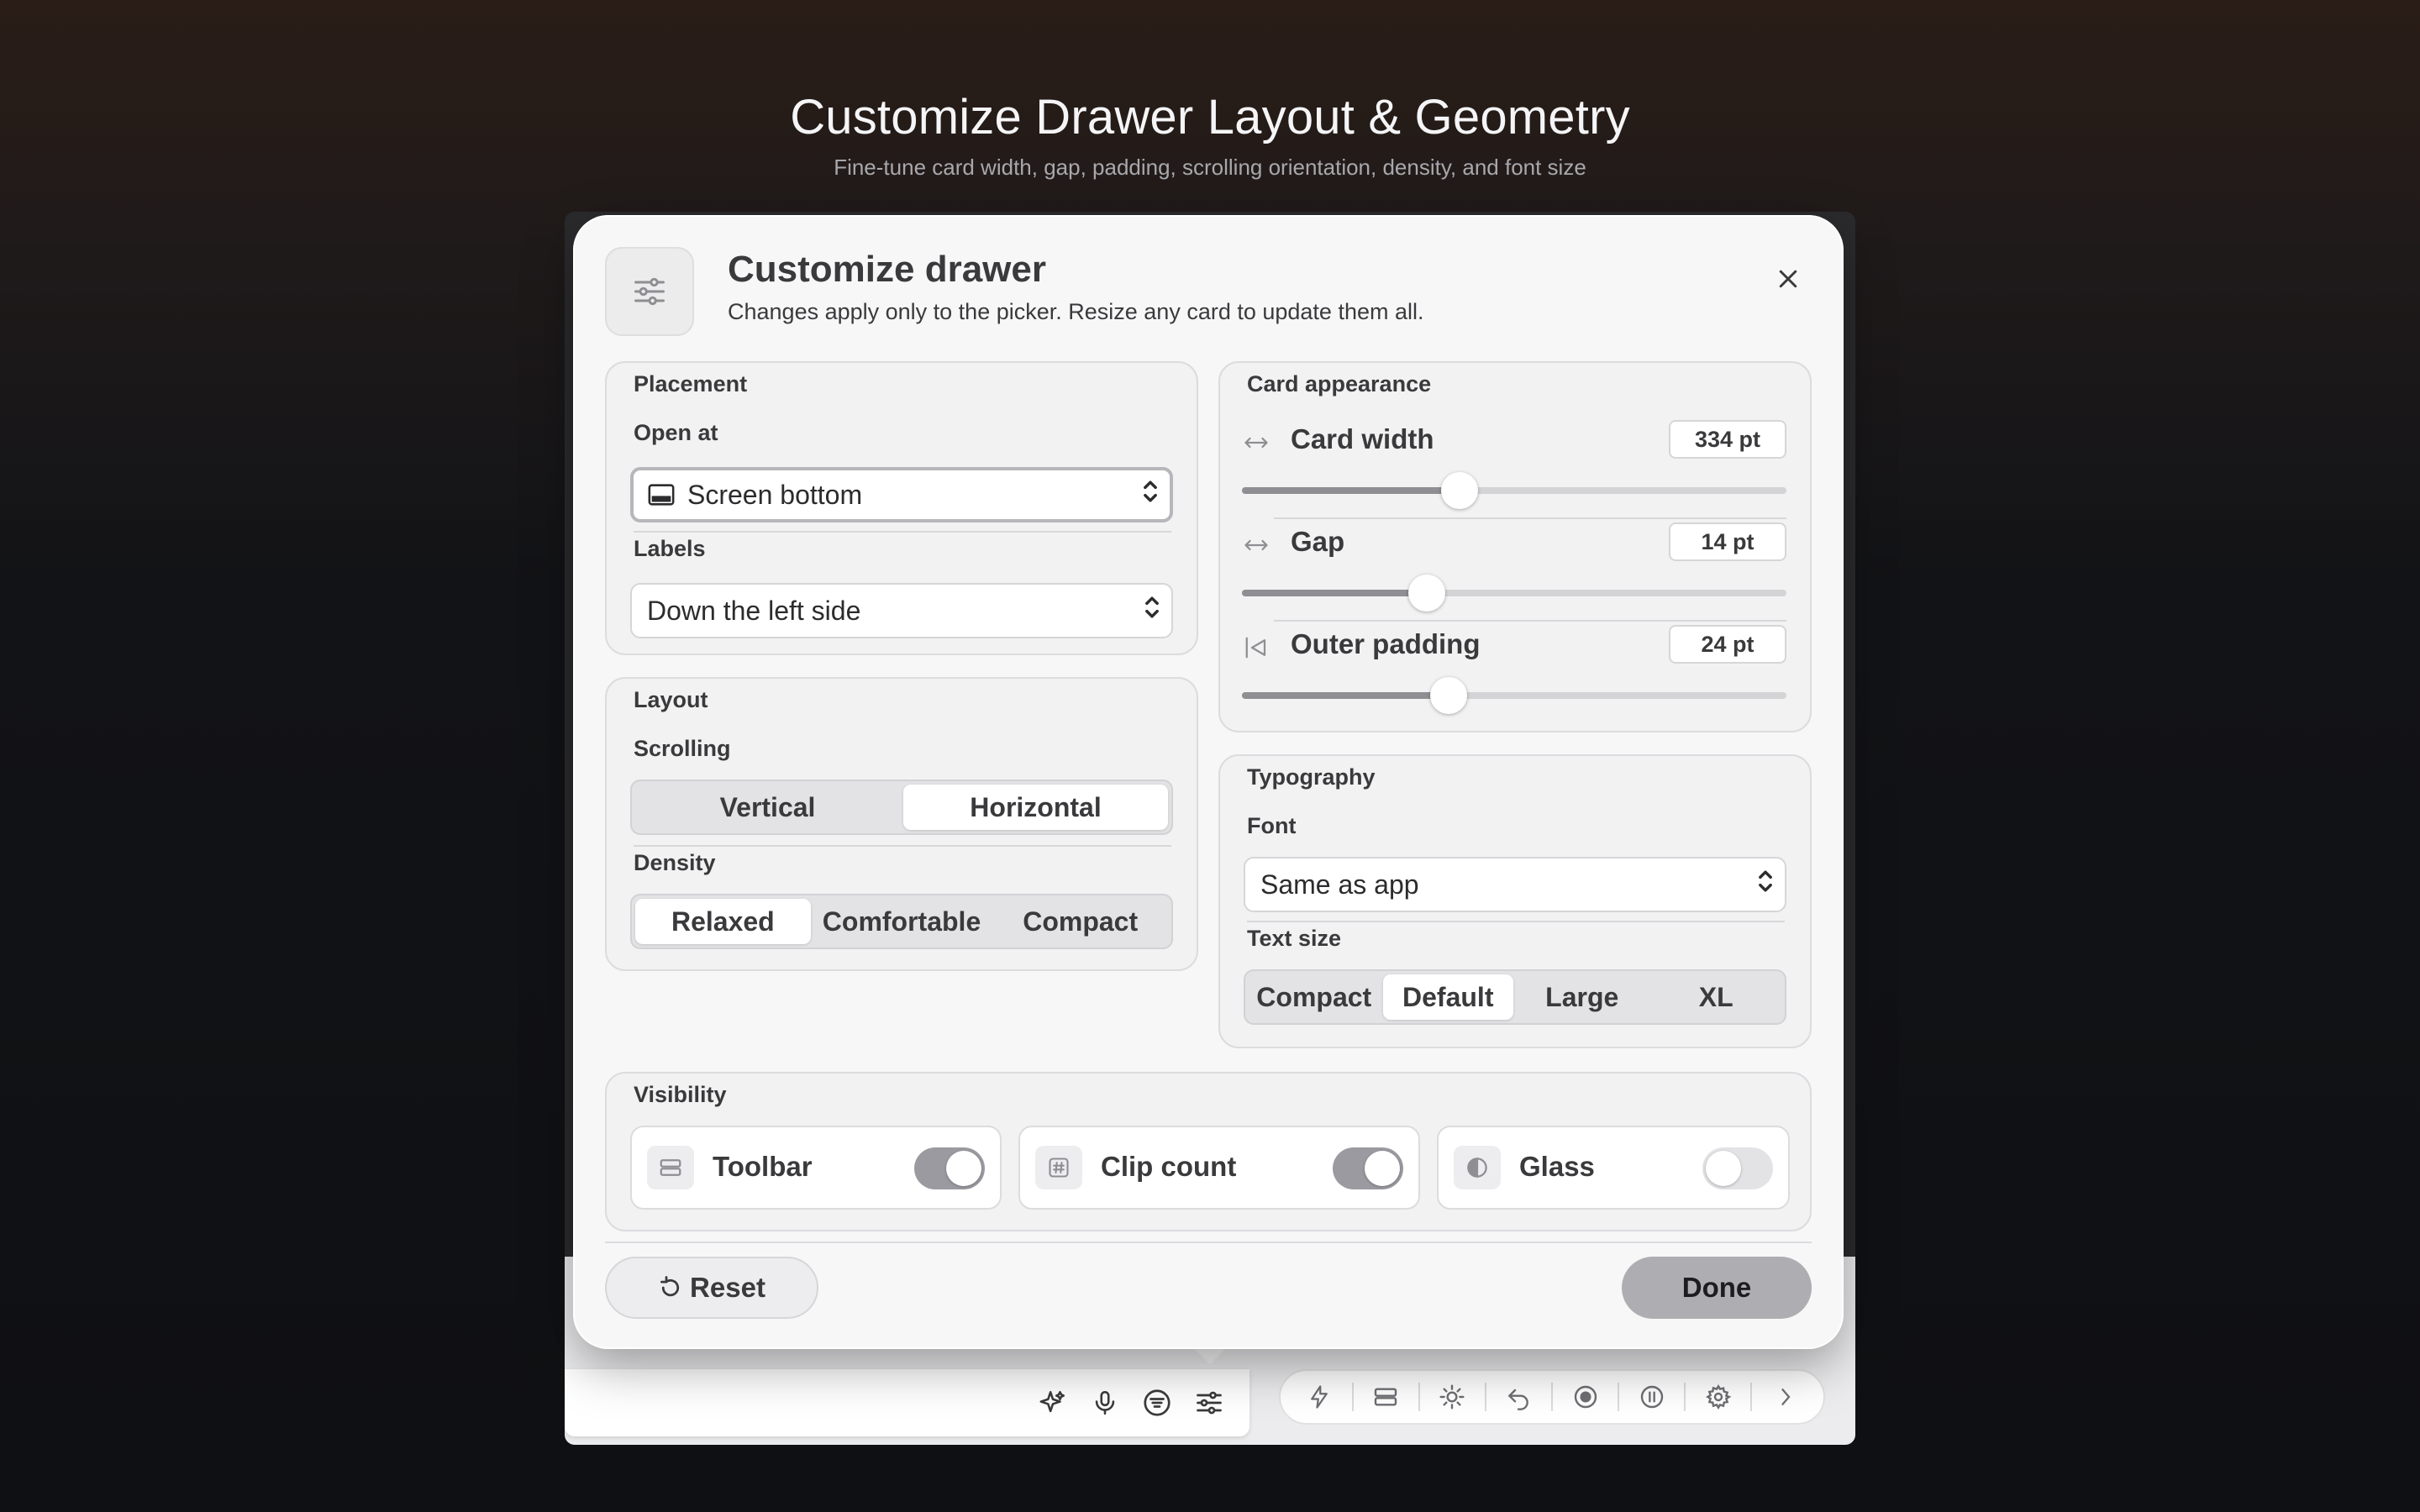 The width and height of the screenshot is (2420, 1512). Describe the element at coordinates (1058, 1167) in the screenshot. I see `hash-icon` at that location.